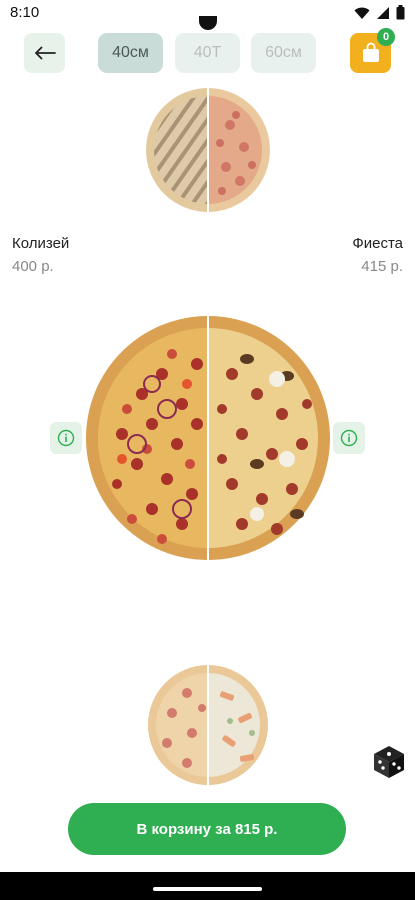 The width and height of the screenshot is (415, 900). I want to click on pizza-preview-next, so click(208, 725).